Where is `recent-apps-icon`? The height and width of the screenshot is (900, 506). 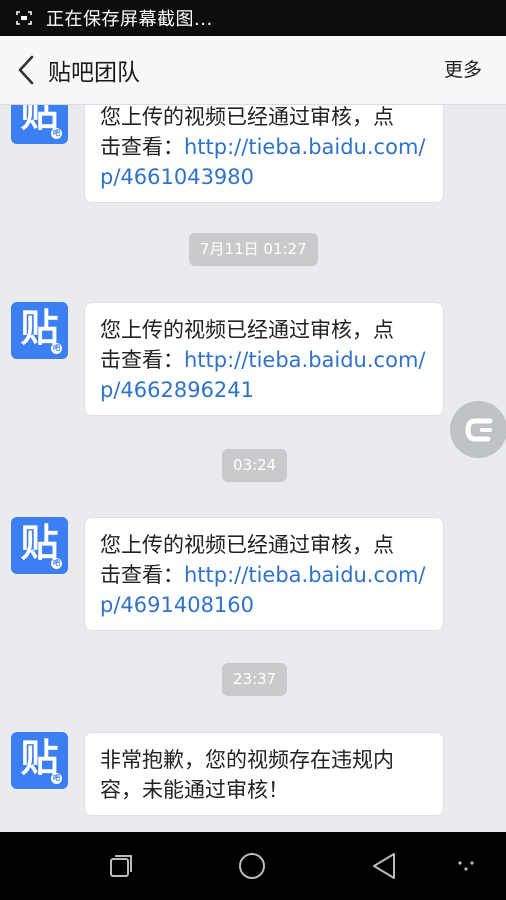
recent-apps-icon is located at coordinates (121, 866).